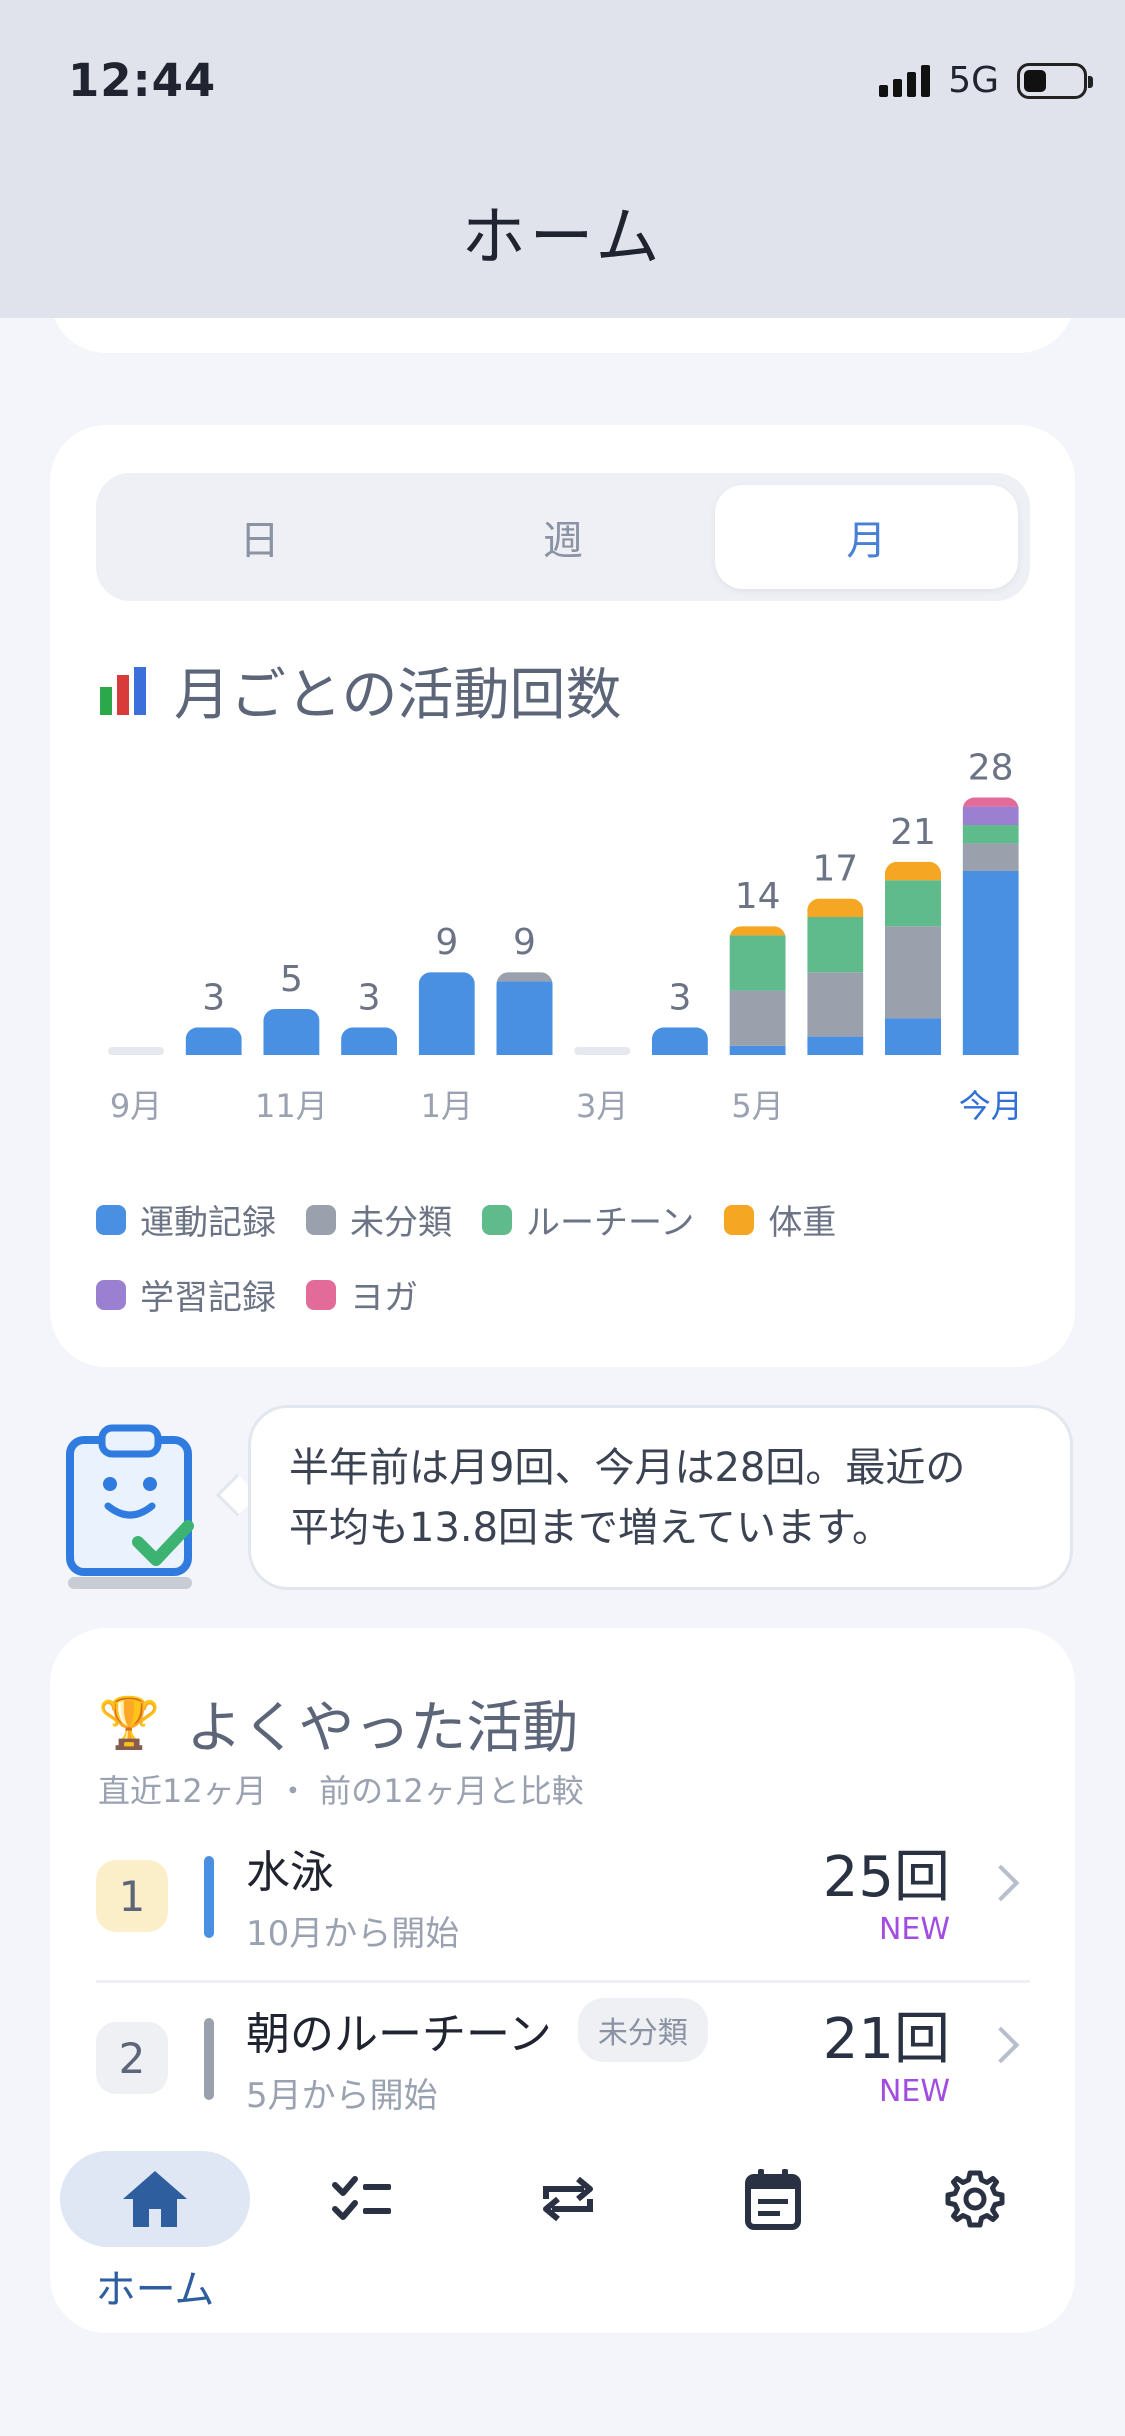 The height and width of the screenshot is (2436, 1125). Describe the element at coordinates (568, 2199) in the screenshot. I see `tab-routine-pill` at that location.